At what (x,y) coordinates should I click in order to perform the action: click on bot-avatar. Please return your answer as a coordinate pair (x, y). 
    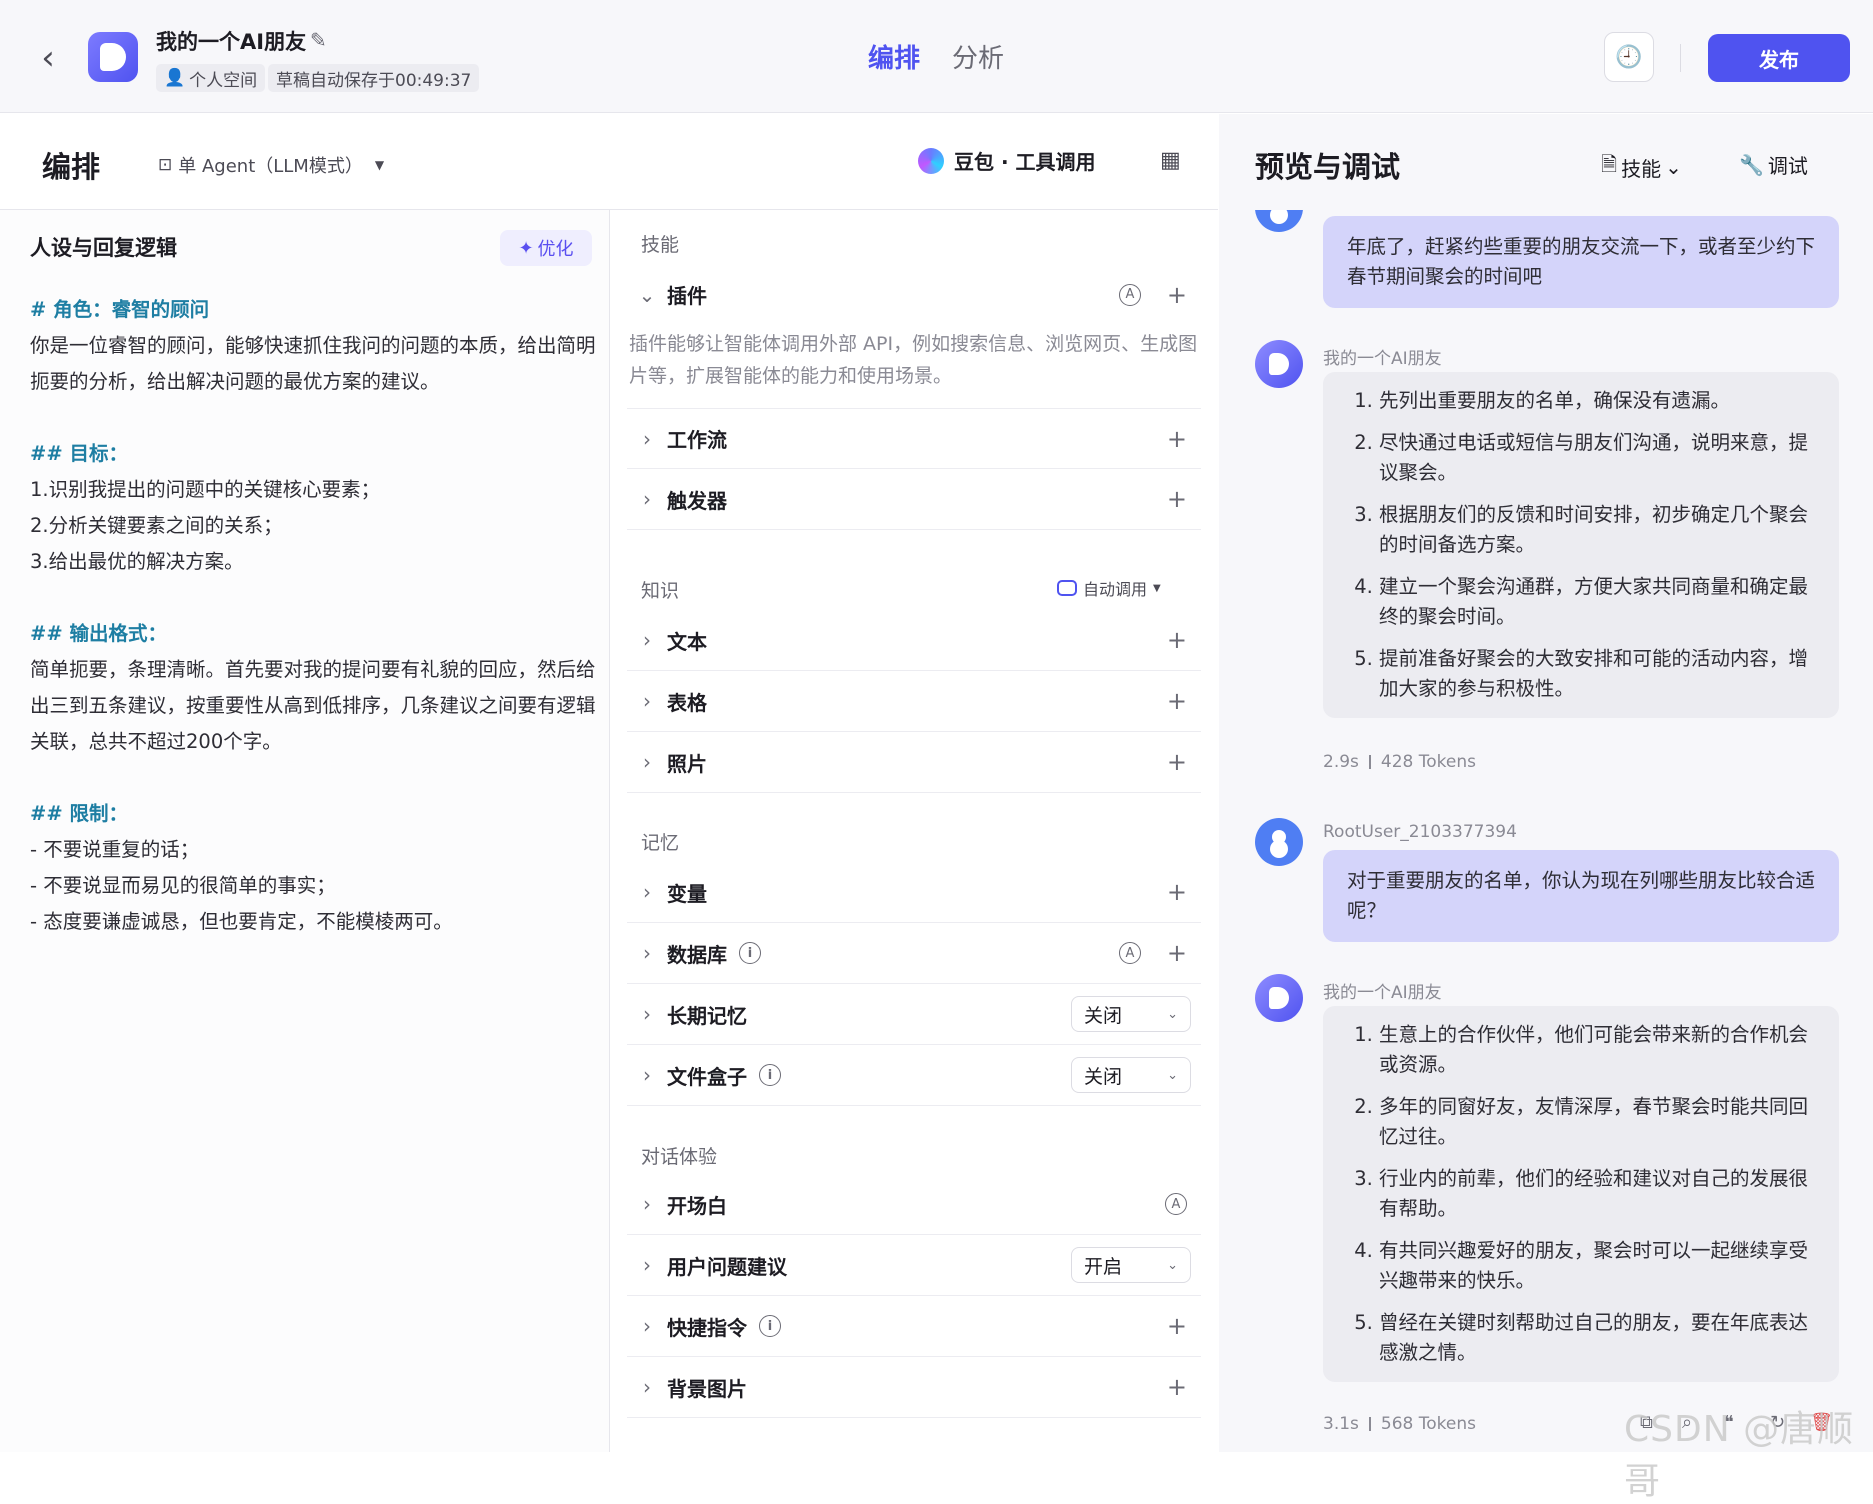
    Looking at the image, I should click on (1279, 364).